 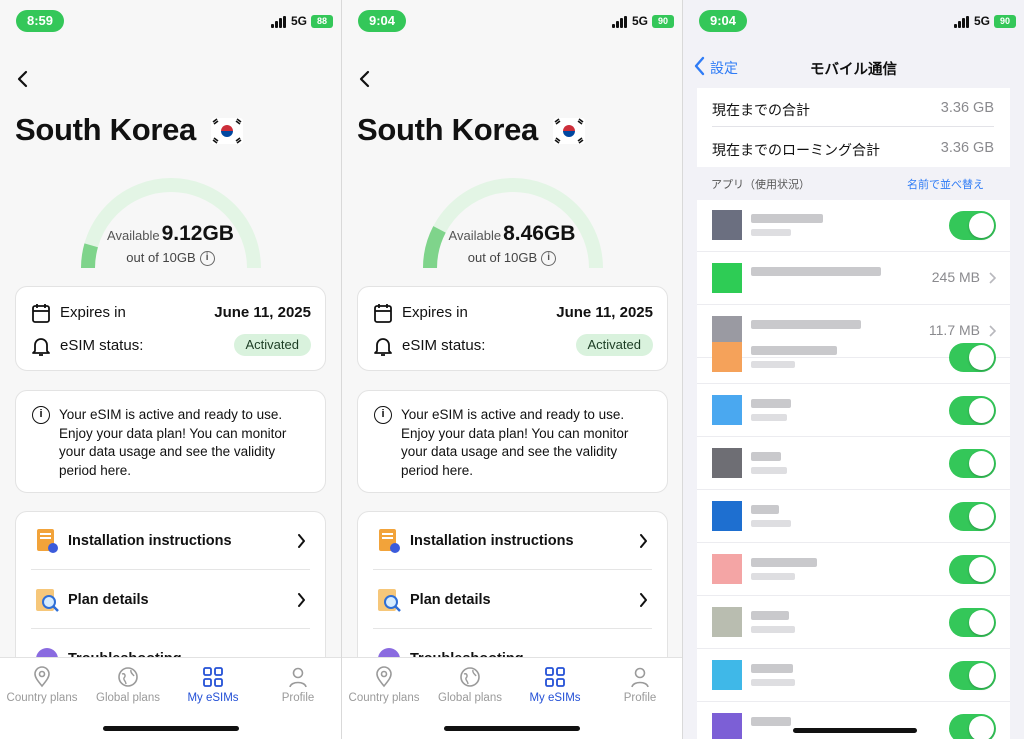 What do you see at coordinates (723, 21) in the screenshot?
I see `status-time: 9:04` at bounding box center [723, 21].